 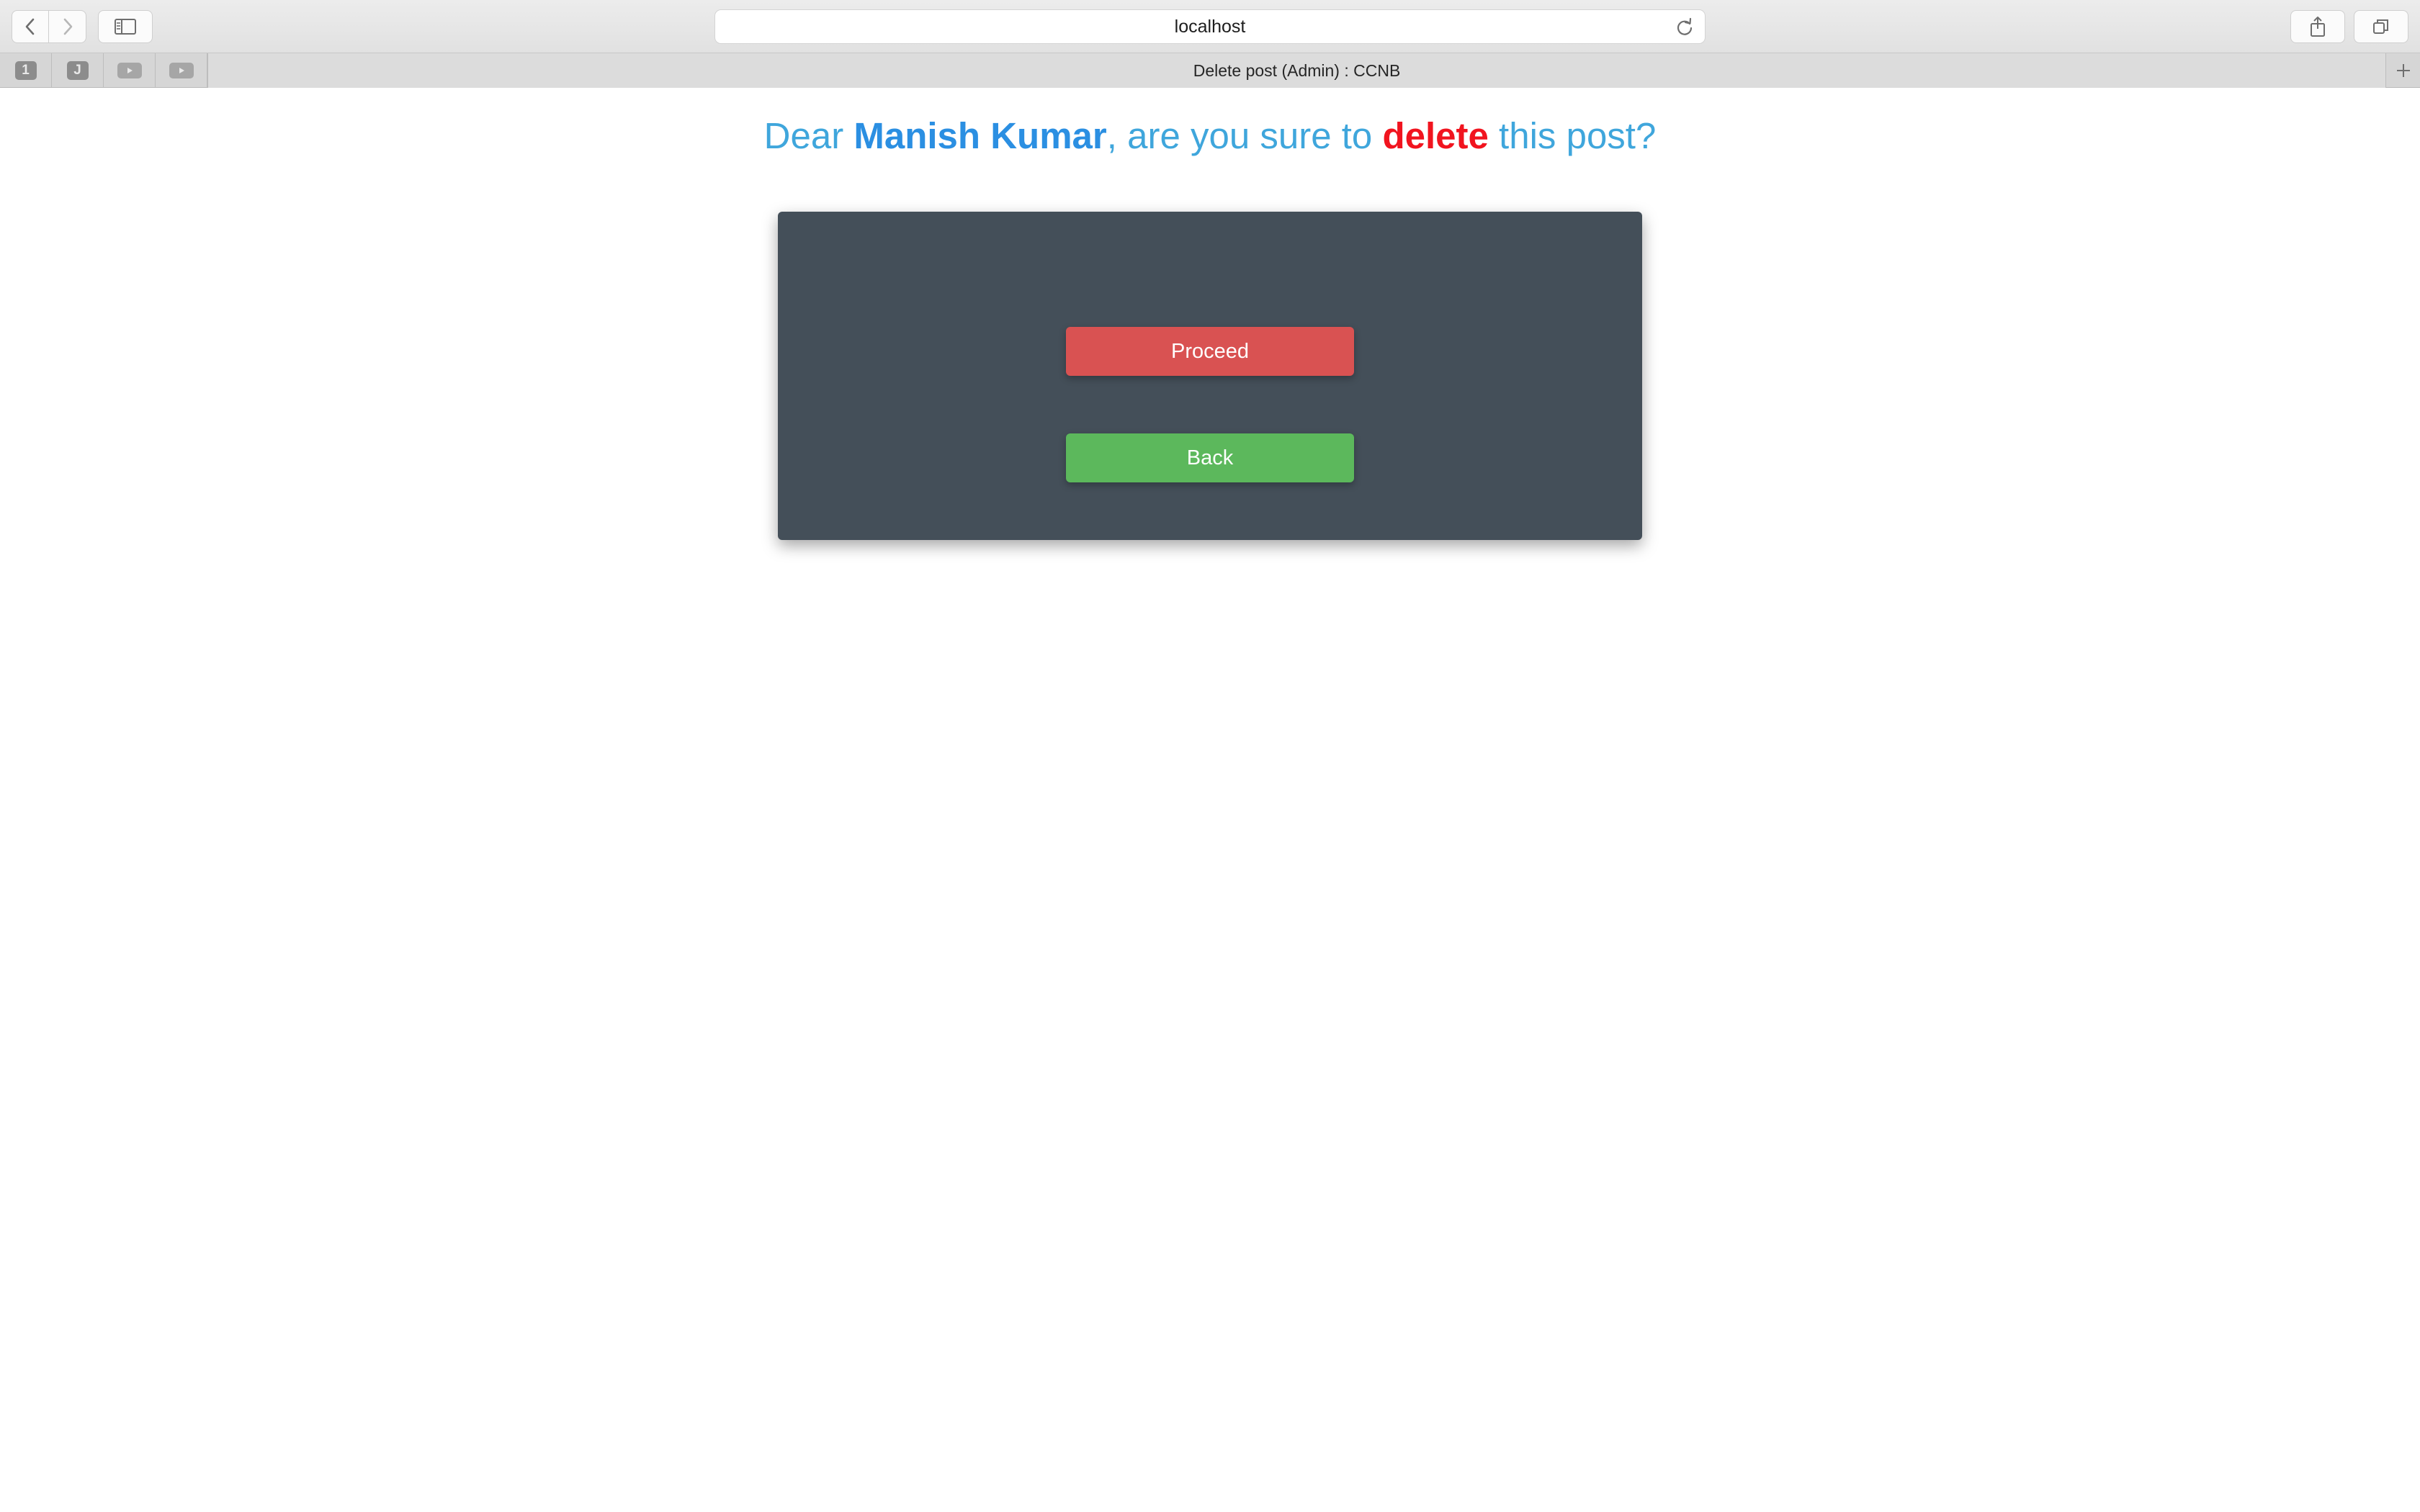 I want to click on tab-bar: 1 J Delete post (Admin) : CCNB, so click(x=1210, y=70).